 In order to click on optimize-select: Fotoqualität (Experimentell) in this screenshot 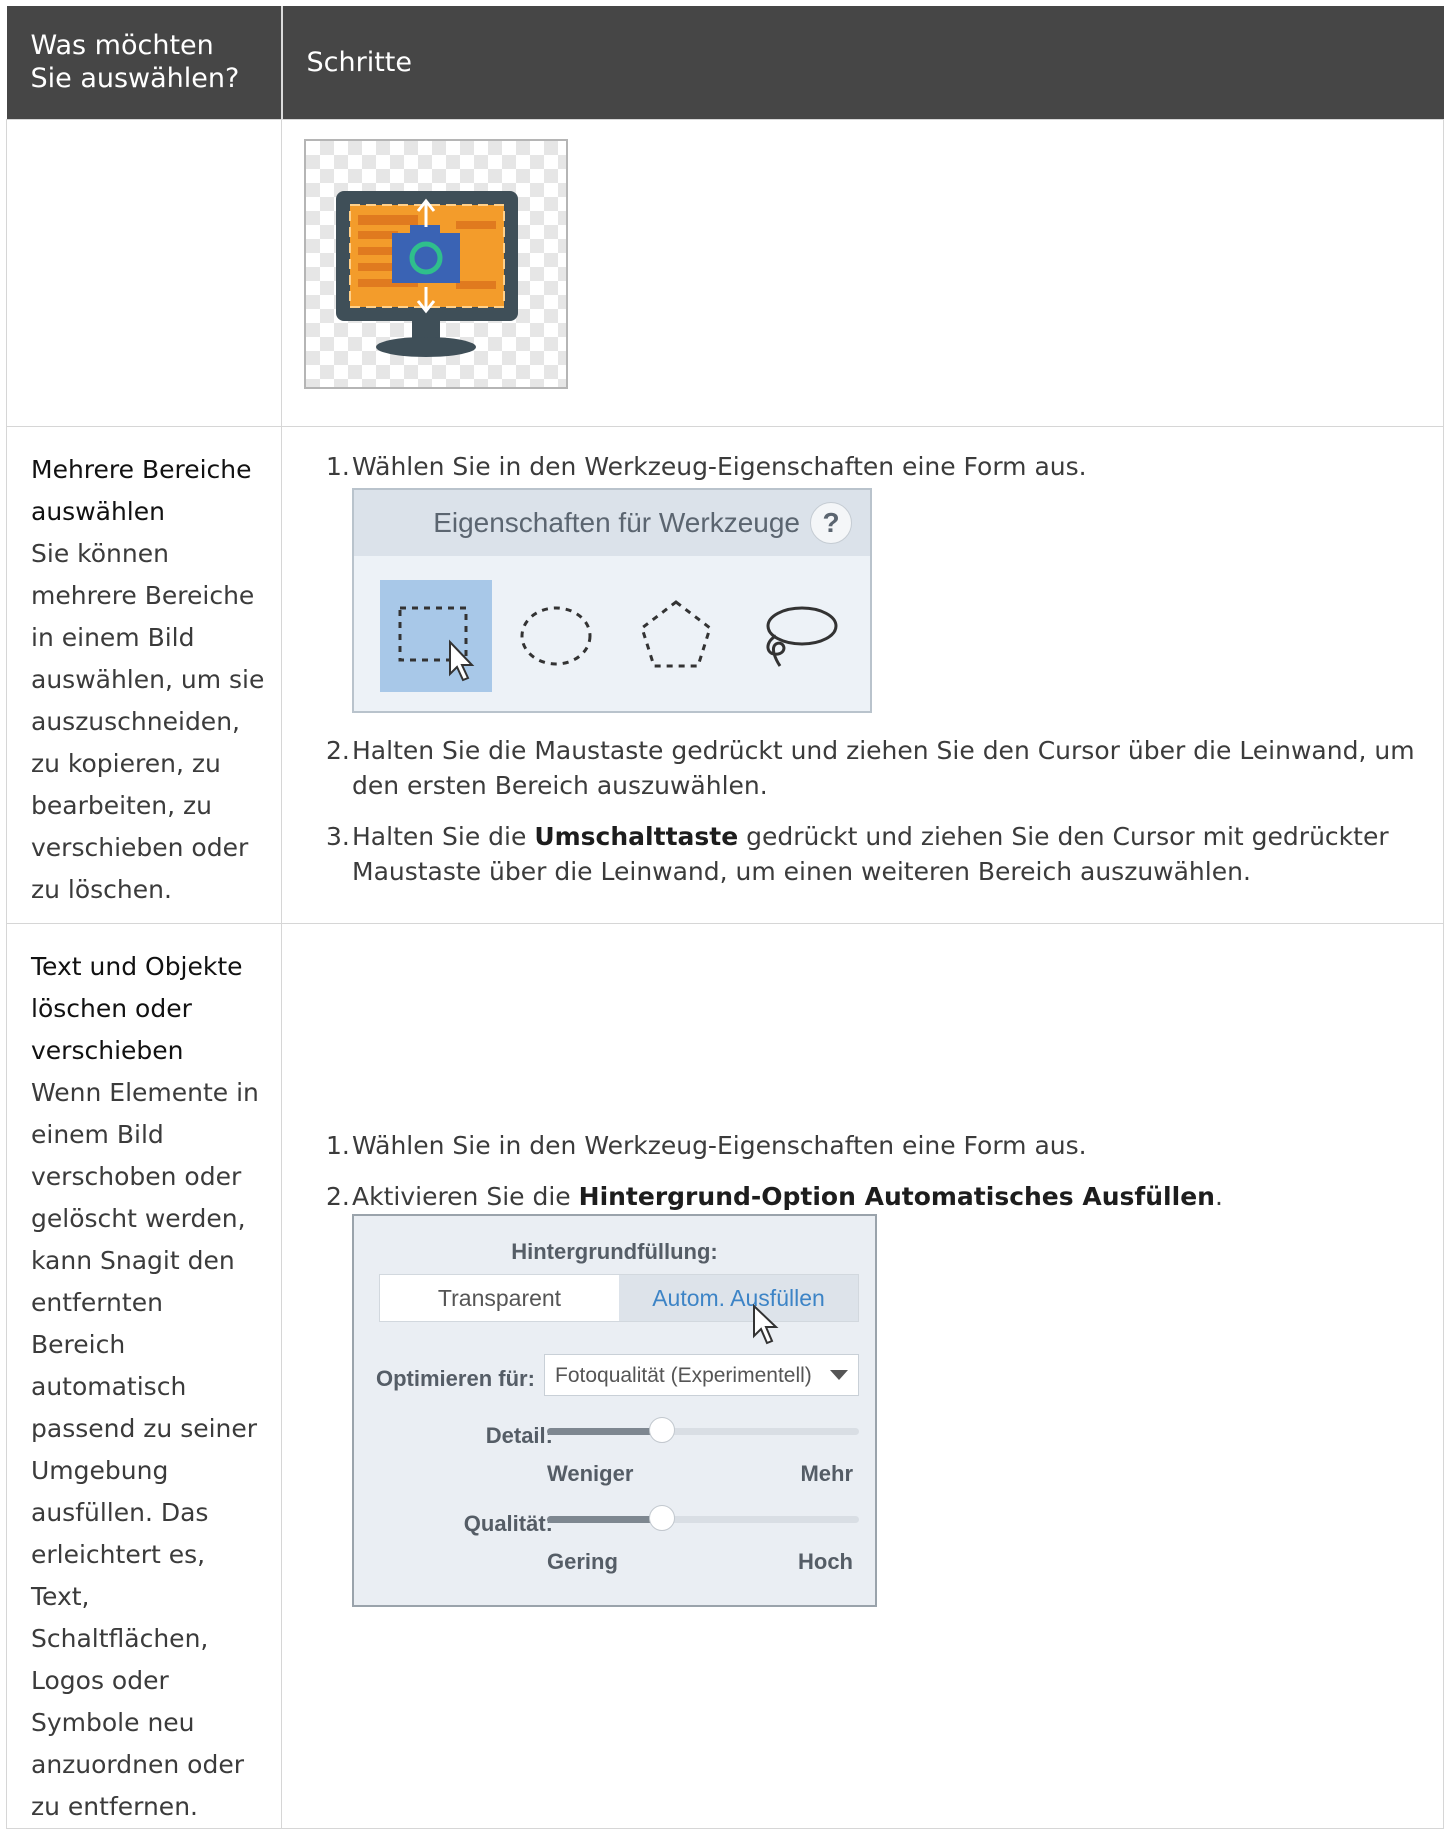, I will do `click(701, 1375)`.